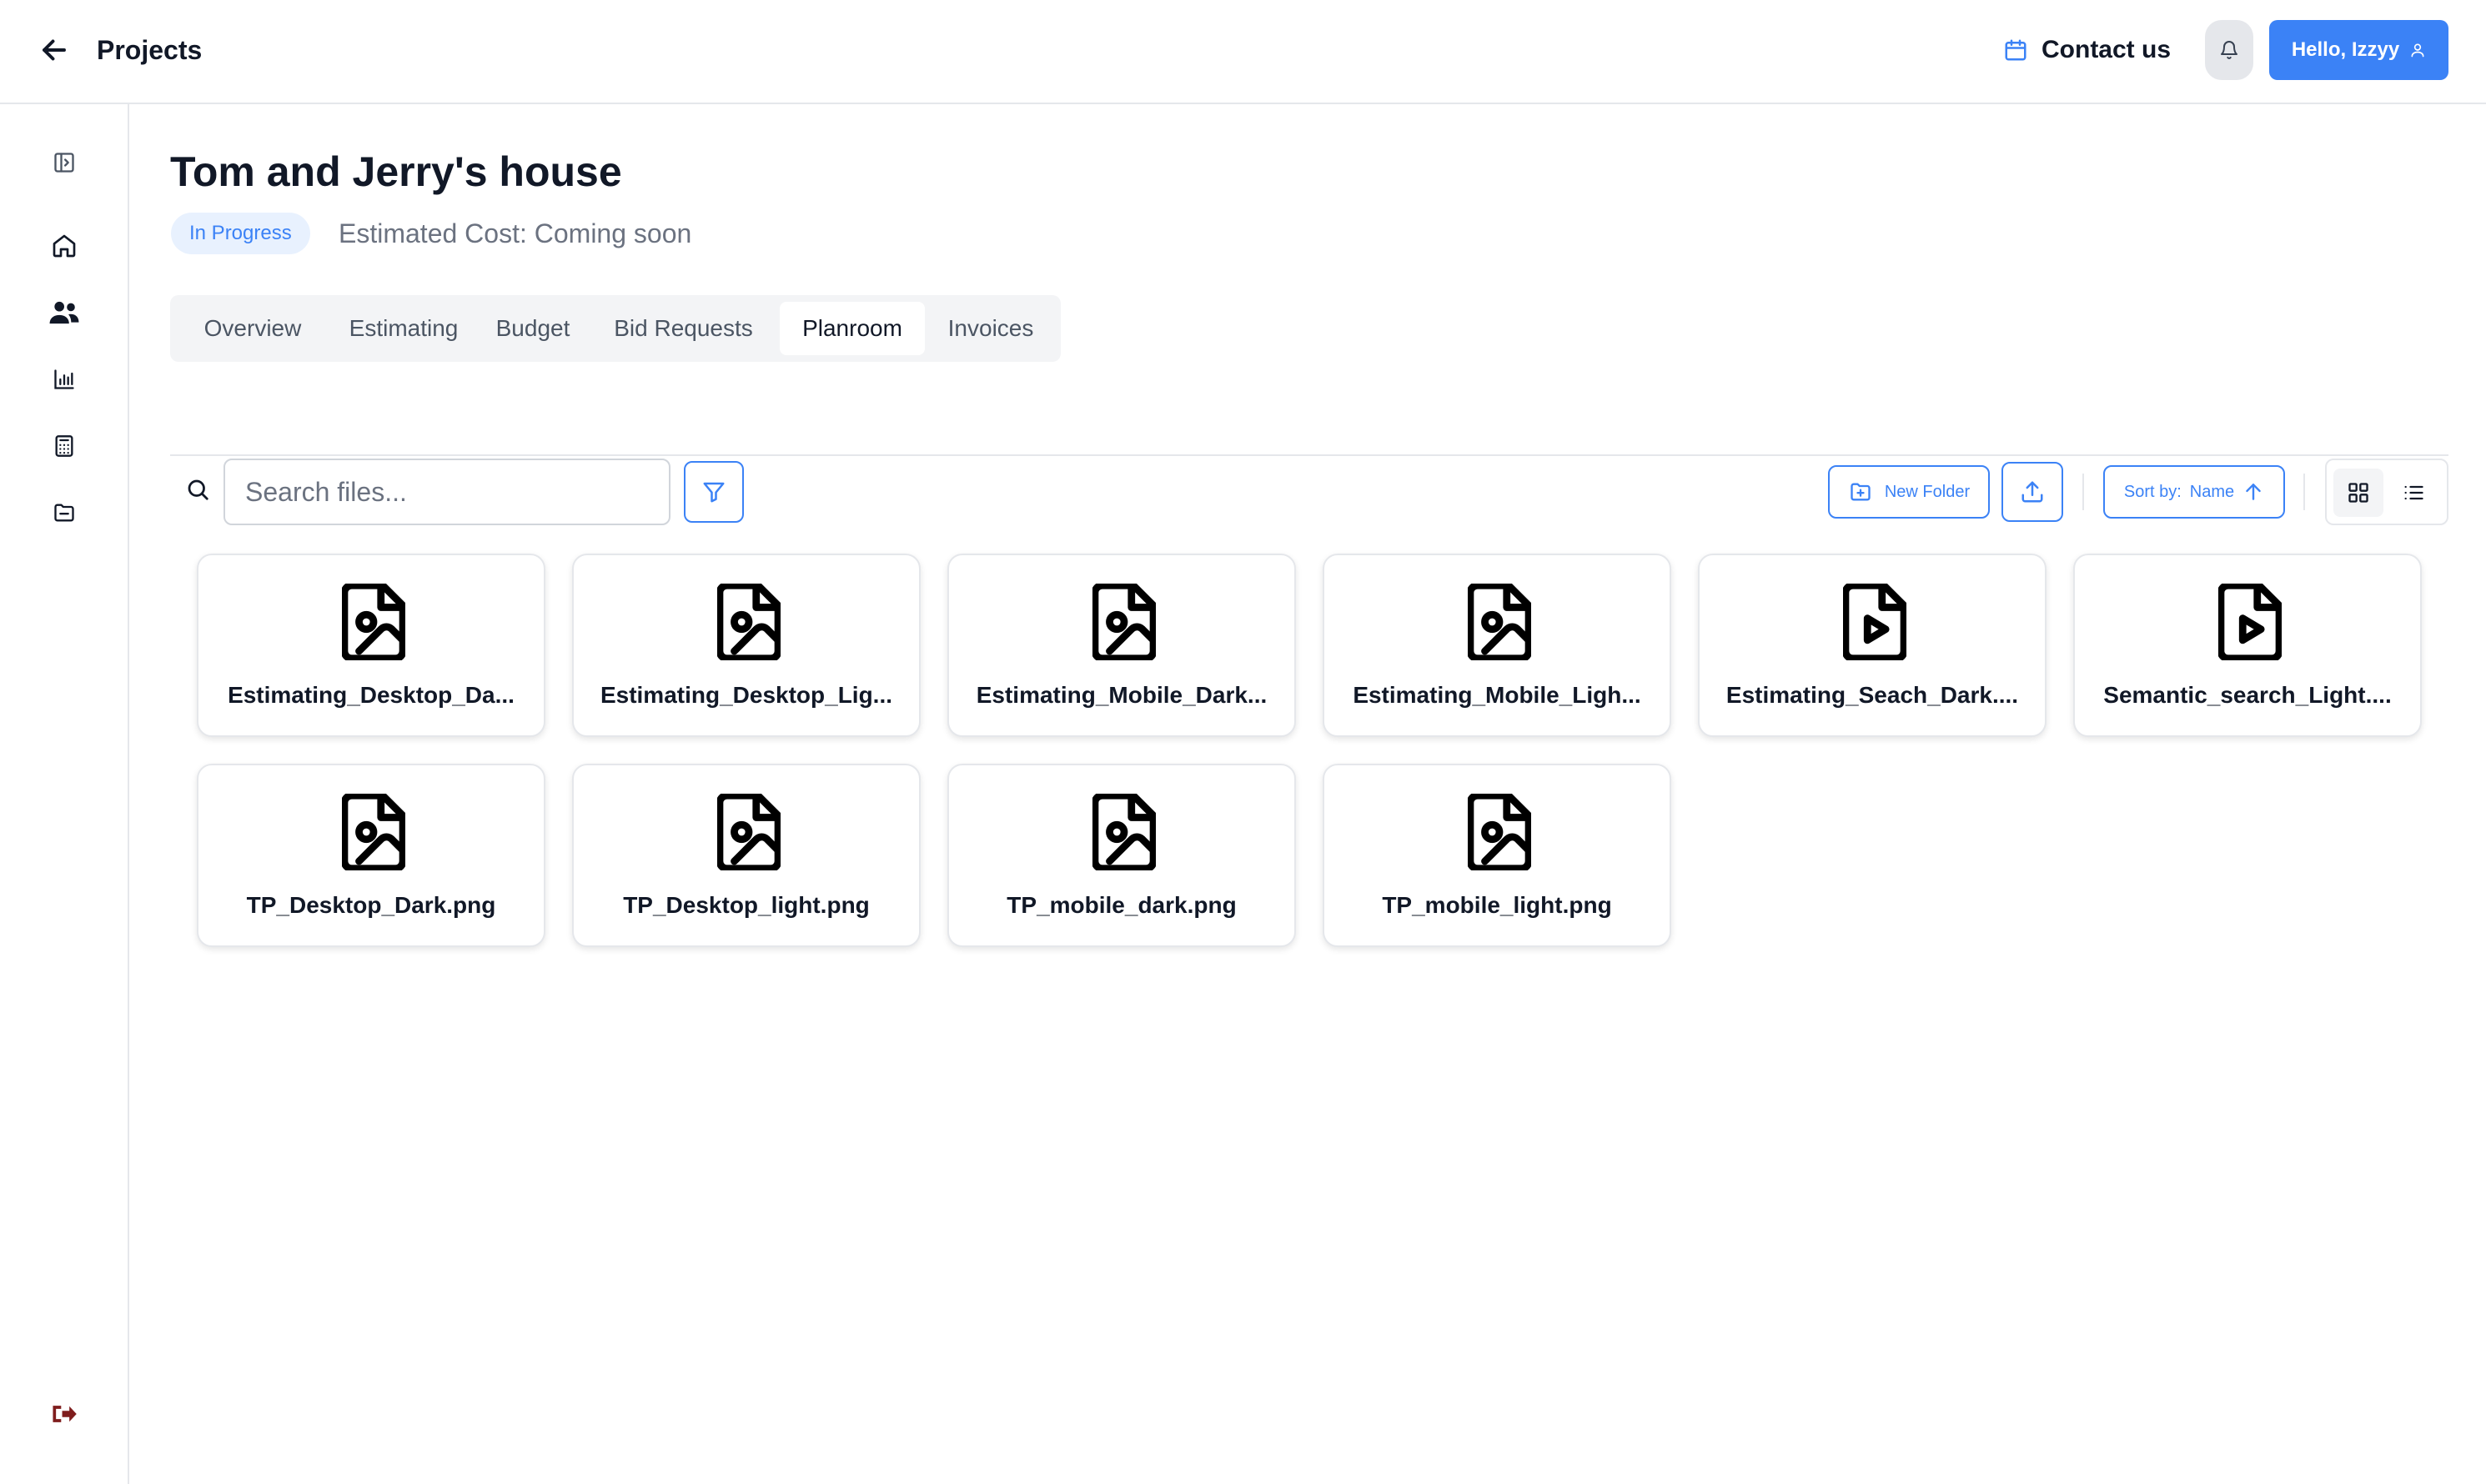 The height and width of the screenshot is (1484, 2486). I want to click on tab-estimating: Estimating, so click(403, 328).